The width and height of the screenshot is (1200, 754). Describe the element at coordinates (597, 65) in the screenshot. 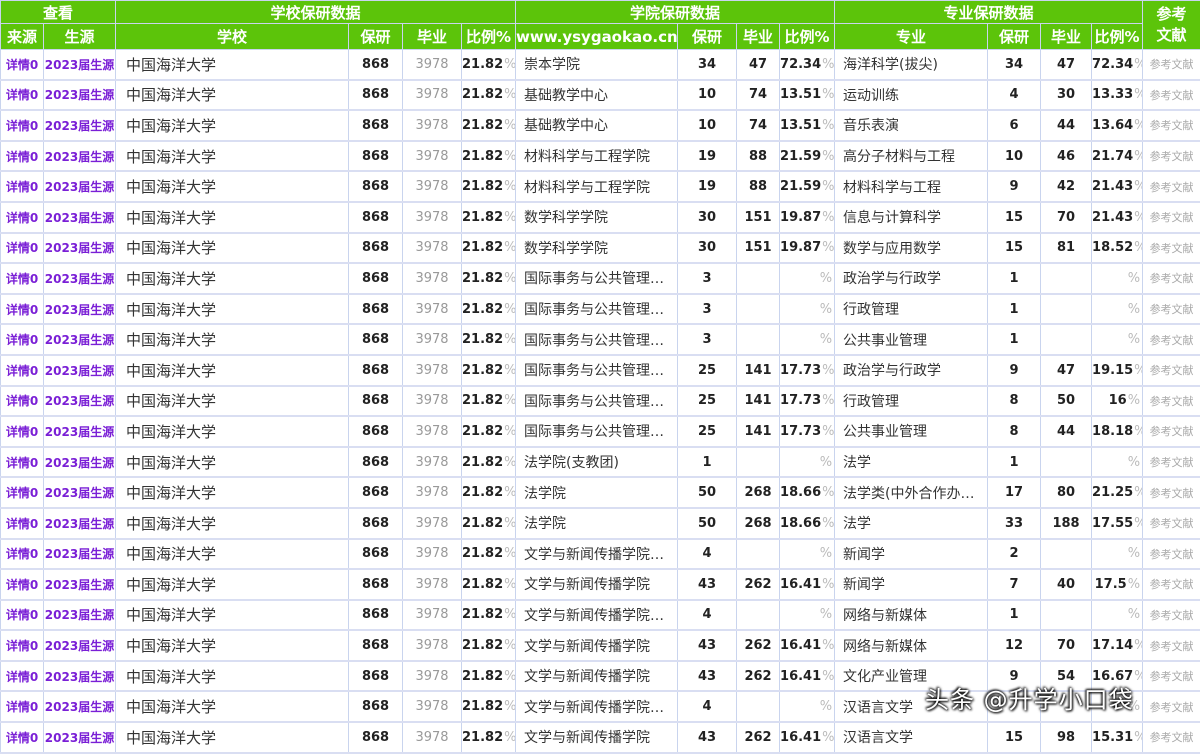

I see `college-name: 崇本学院` at that location.